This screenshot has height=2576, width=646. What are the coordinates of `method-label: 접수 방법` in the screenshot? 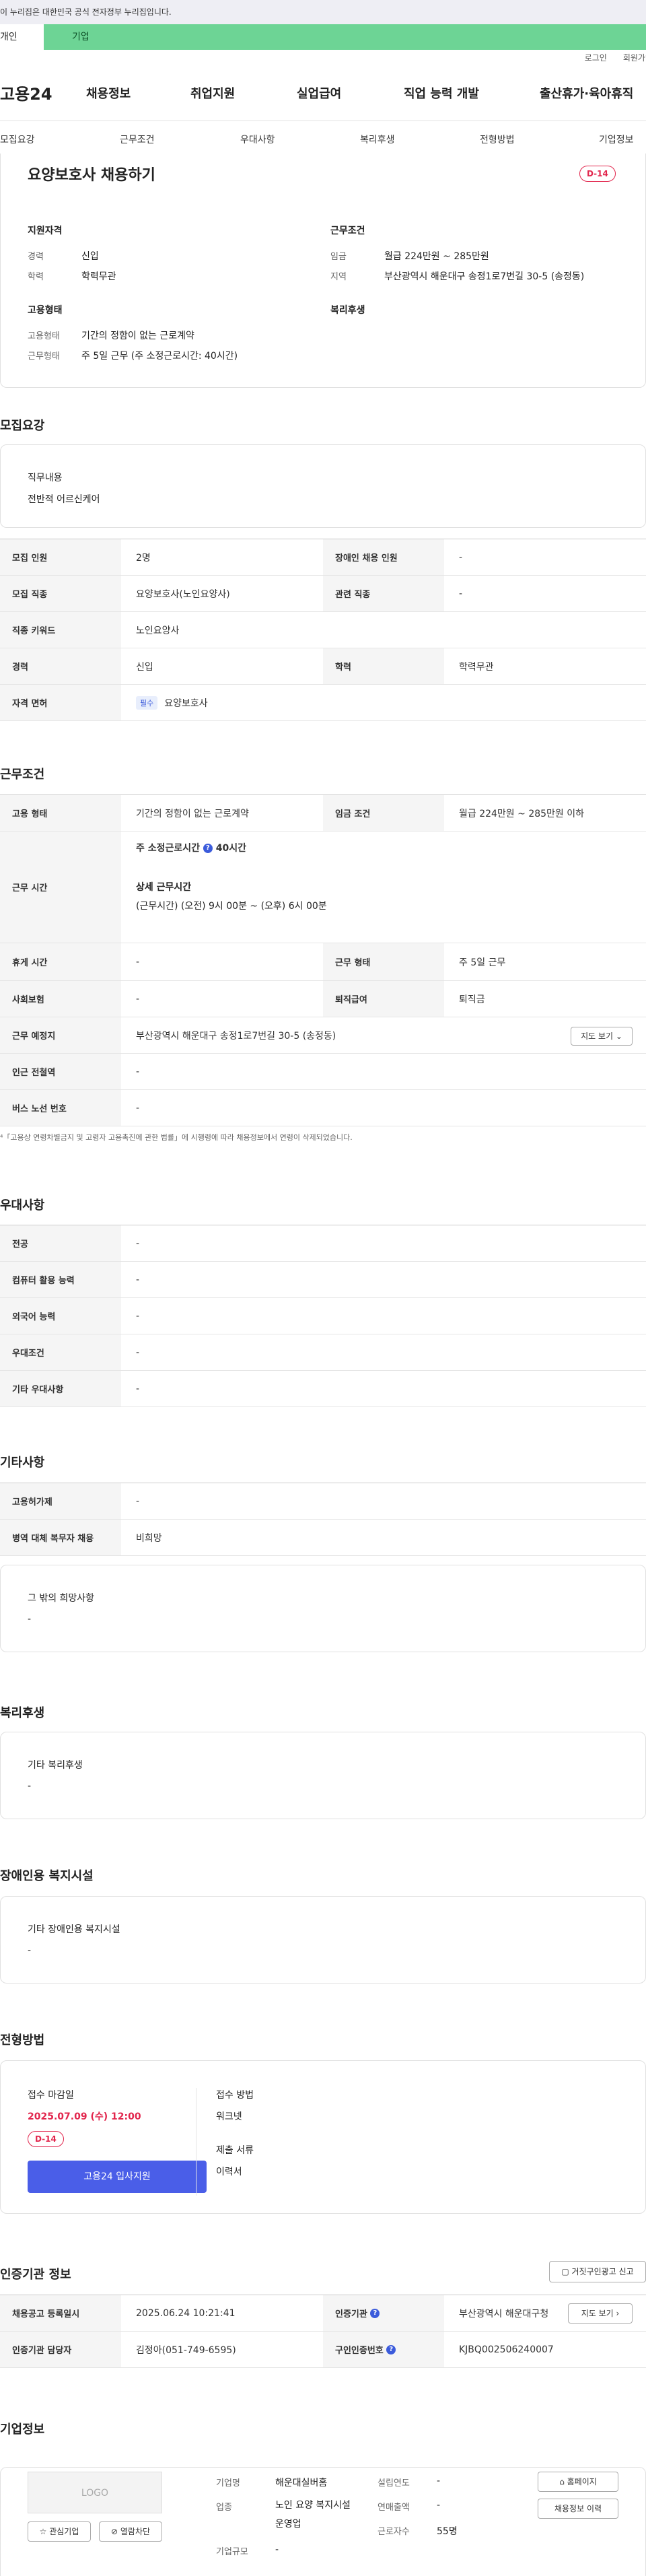 It's located at (235, 2095).